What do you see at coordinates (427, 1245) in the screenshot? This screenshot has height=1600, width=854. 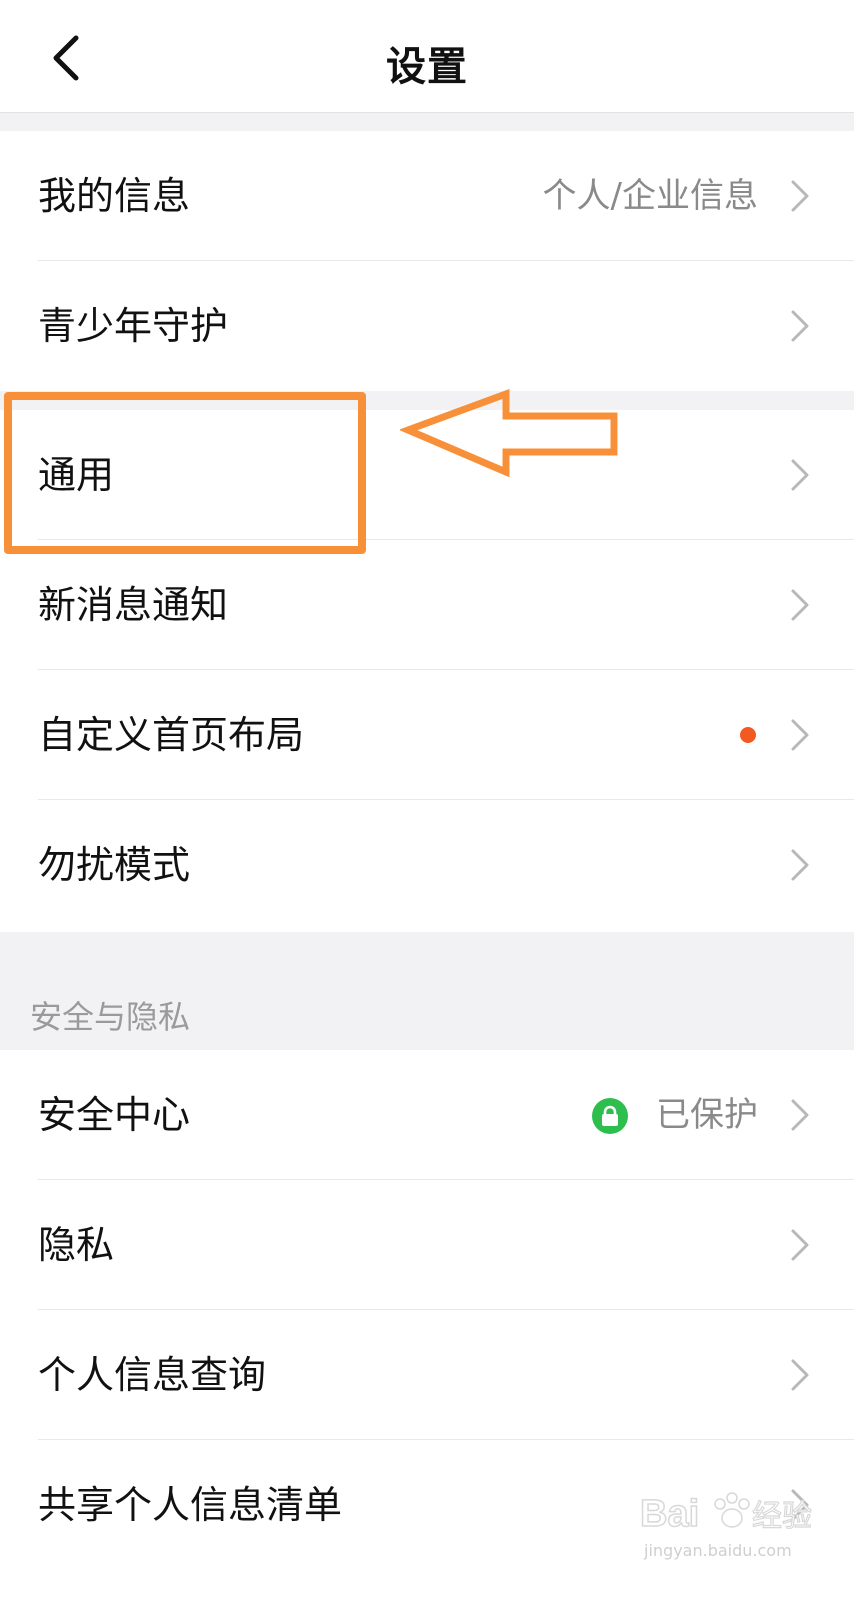 I see `row-privacy: 隐私` at bounding box center [427, 1245].